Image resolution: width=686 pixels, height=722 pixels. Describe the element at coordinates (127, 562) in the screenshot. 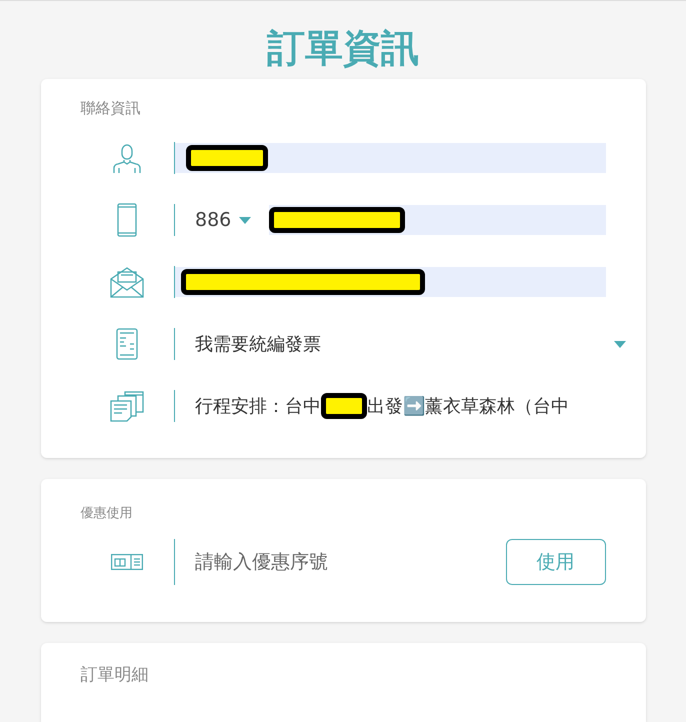

I see `ticket-icon` at that location.